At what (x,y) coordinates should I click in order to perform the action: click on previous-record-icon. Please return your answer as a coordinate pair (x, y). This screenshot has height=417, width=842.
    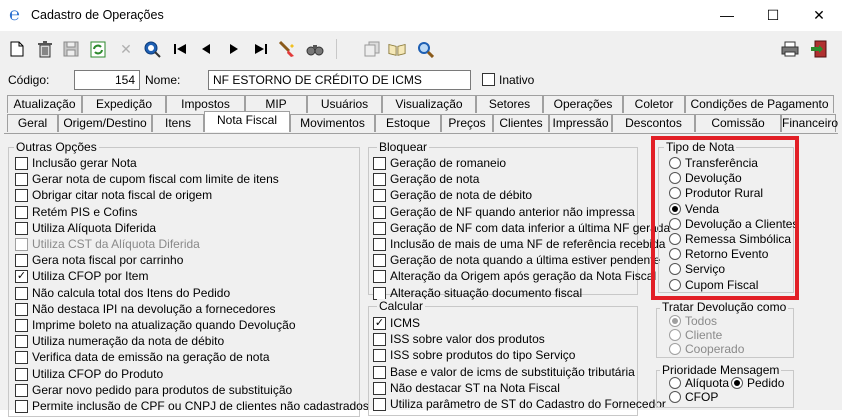
    Looking at the image, I should click on (206, 49).